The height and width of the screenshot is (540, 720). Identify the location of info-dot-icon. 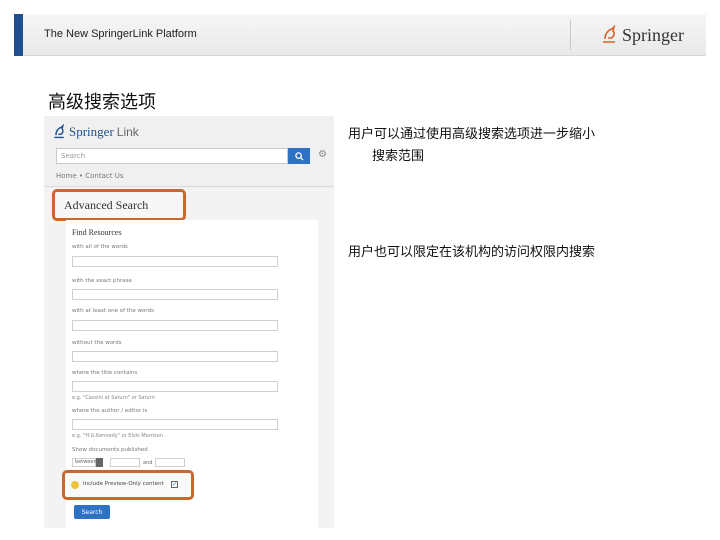
(75, 485).